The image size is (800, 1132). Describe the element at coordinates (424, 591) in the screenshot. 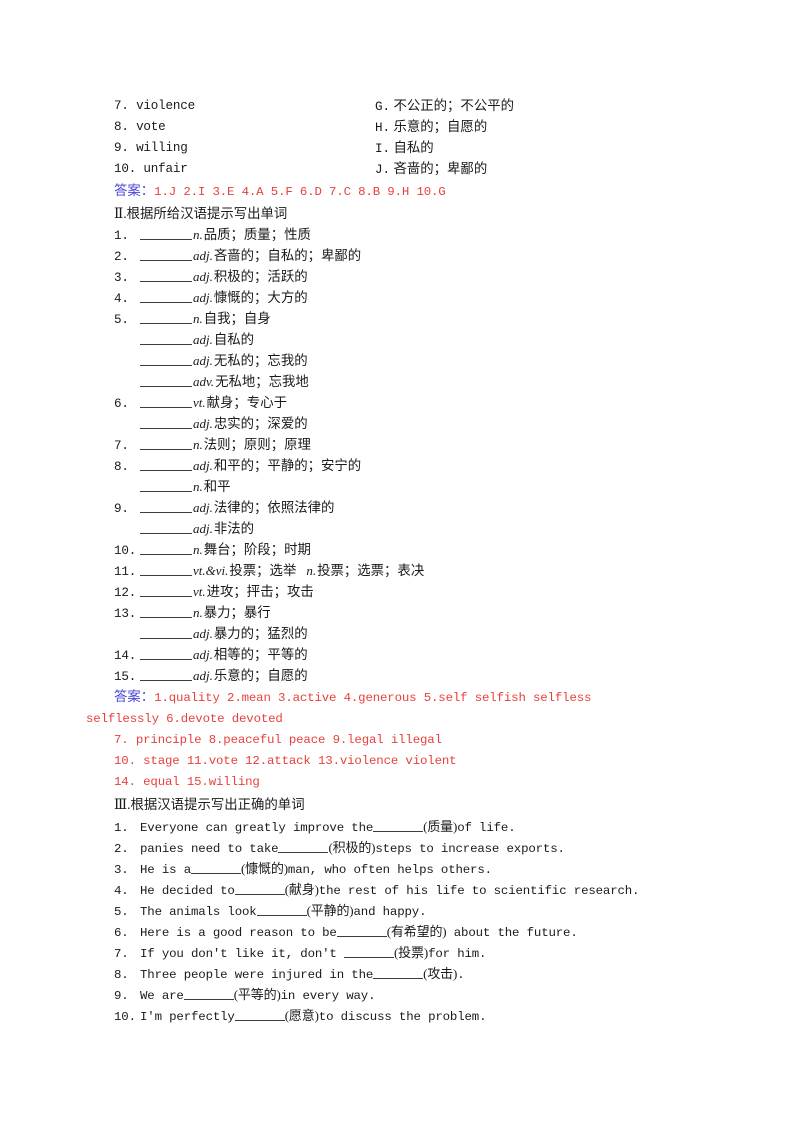

I see `word-form-row: 12. vt.进攻；抨击；攻击` at that location.